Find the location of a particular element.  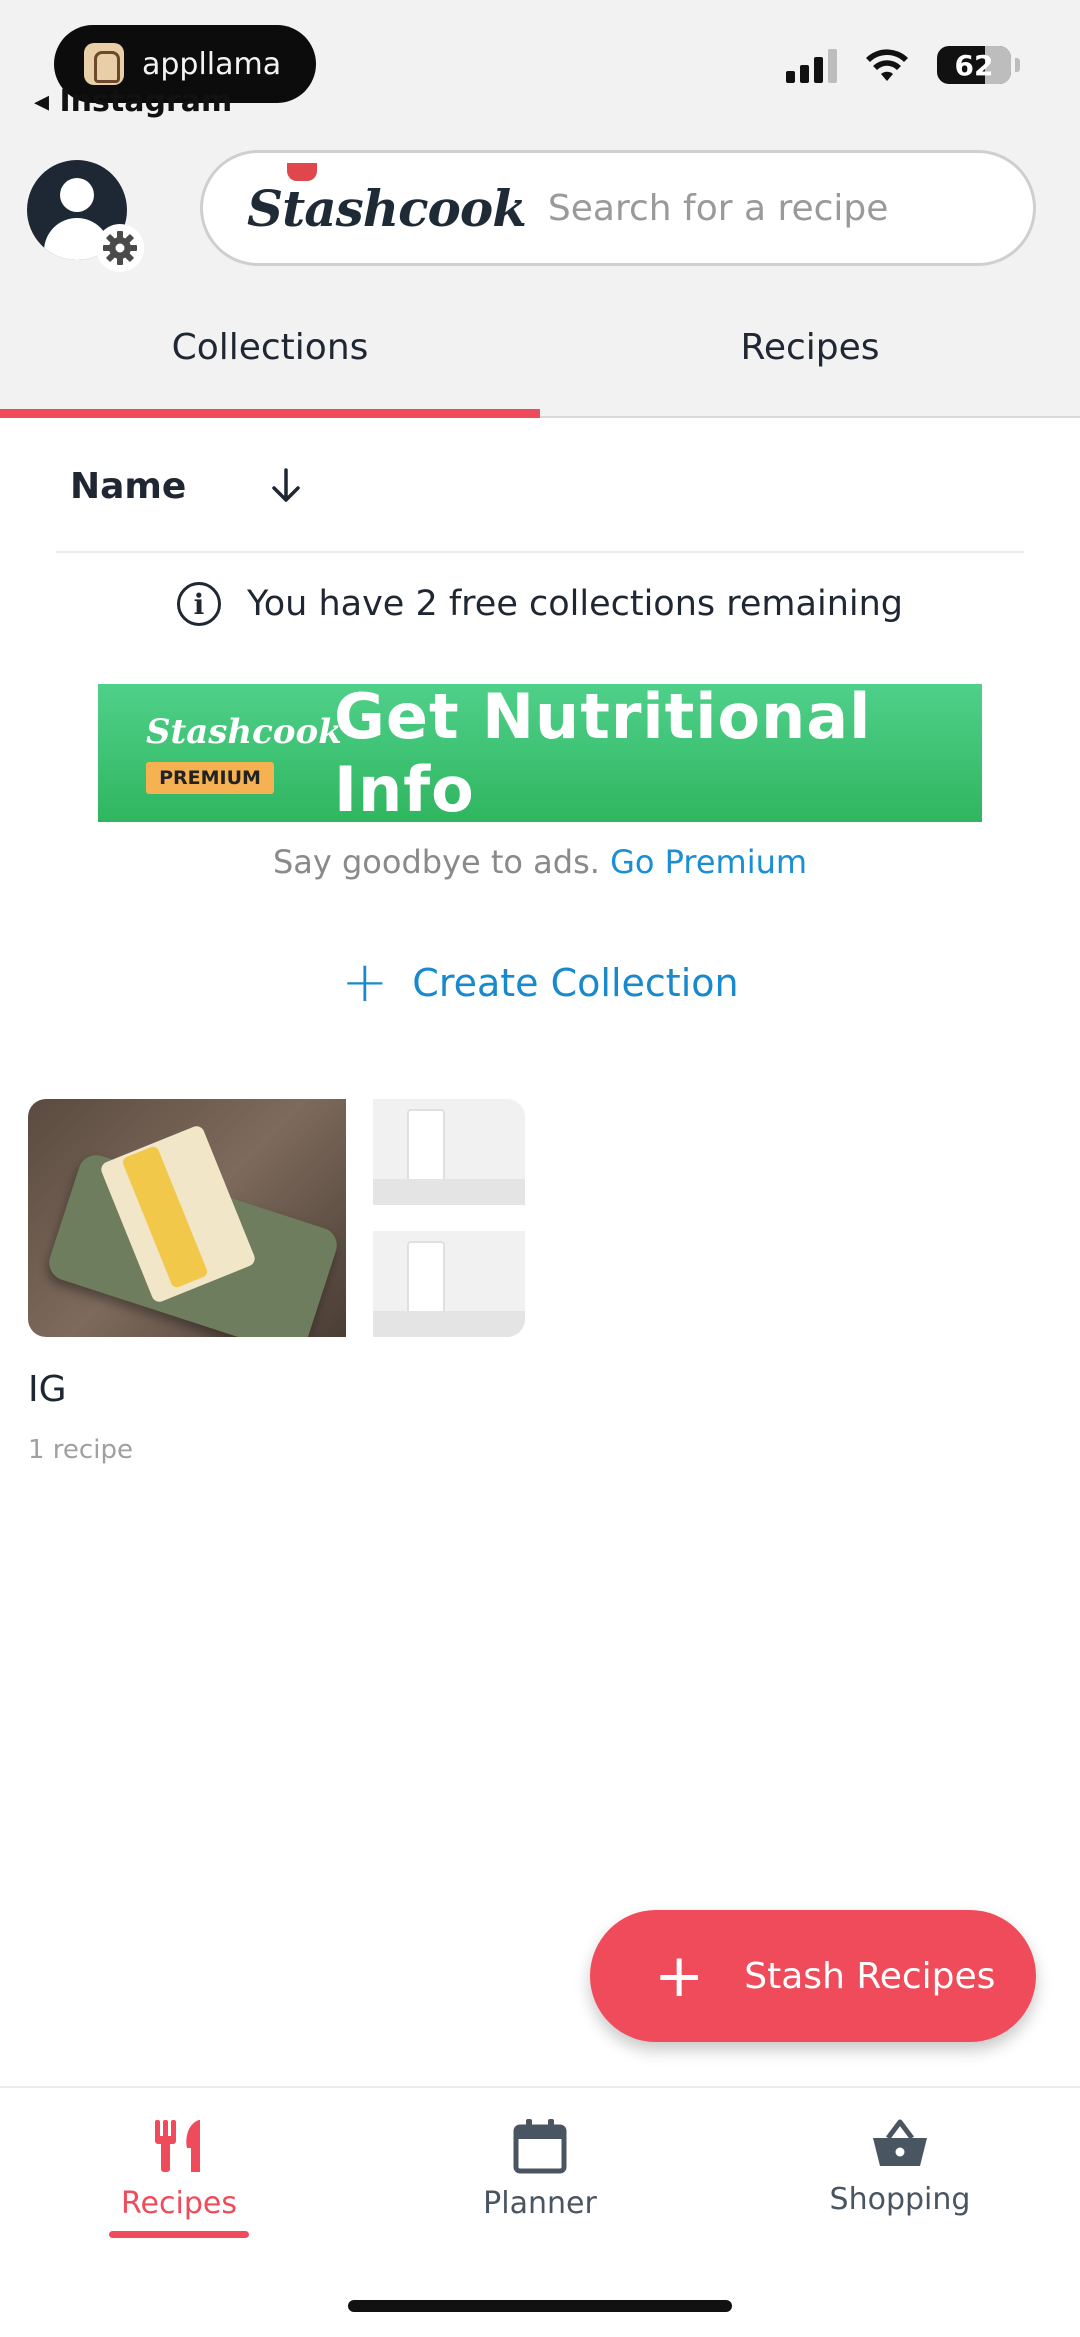

back-to-app-link: ◂ Instagram is located at coordinates (133, 101).